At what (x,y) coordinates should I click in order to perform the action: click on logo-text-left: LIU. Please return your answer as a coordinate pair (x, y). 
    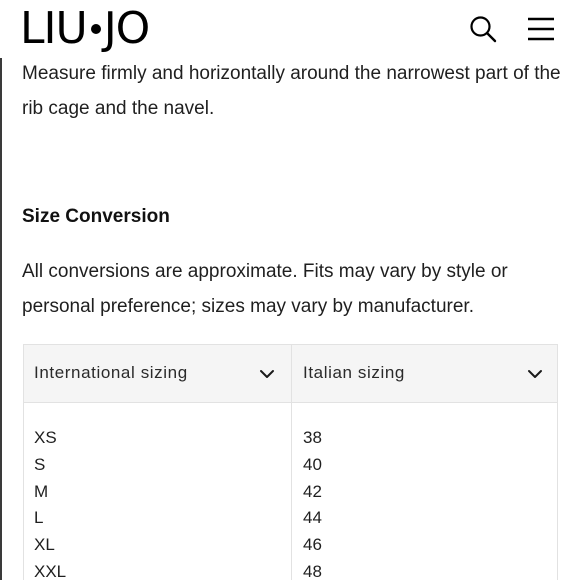
    Looking at the image, I should click on (54, 28).